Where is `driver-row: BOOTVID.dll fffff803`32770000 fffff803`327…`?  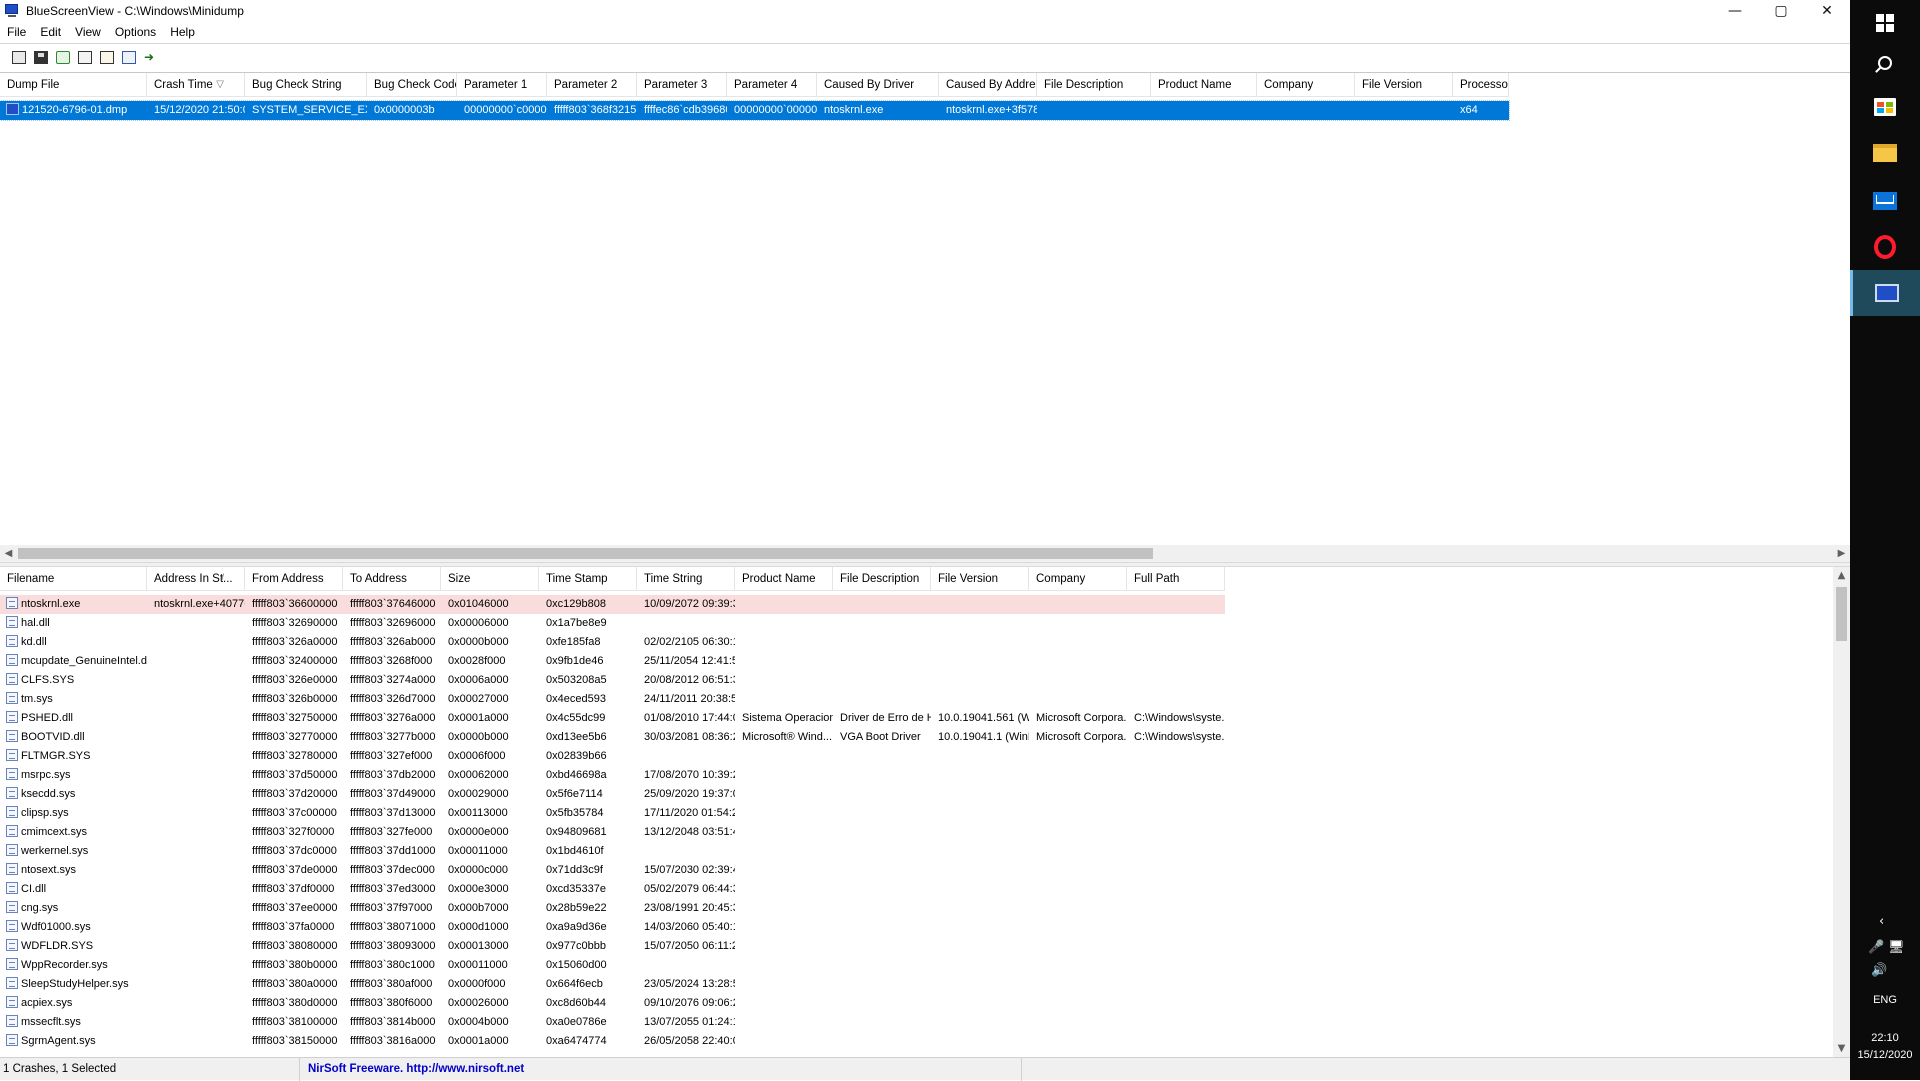 driver-row: BOOTVID.dll fffff803`32770000 fffff803`327… is located at coordinates (612, 737).